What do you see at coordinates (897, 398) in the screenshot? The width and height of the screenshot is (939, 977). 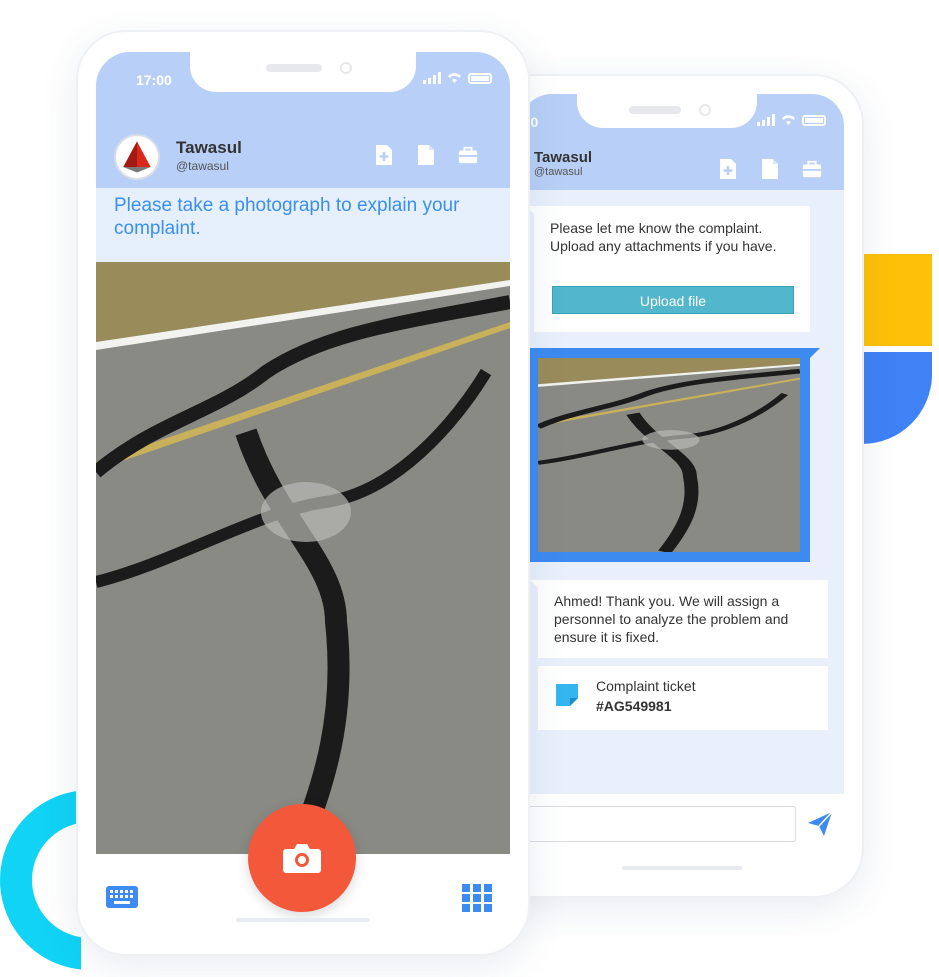 I see `decorative-blue-block` at bounding box center [897, 398].